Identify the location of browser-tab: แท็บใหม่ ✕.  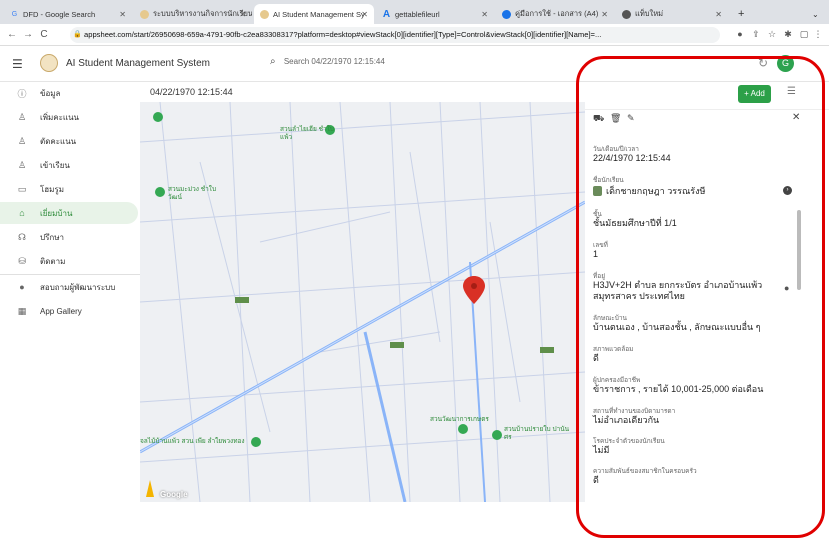
(672, 14).